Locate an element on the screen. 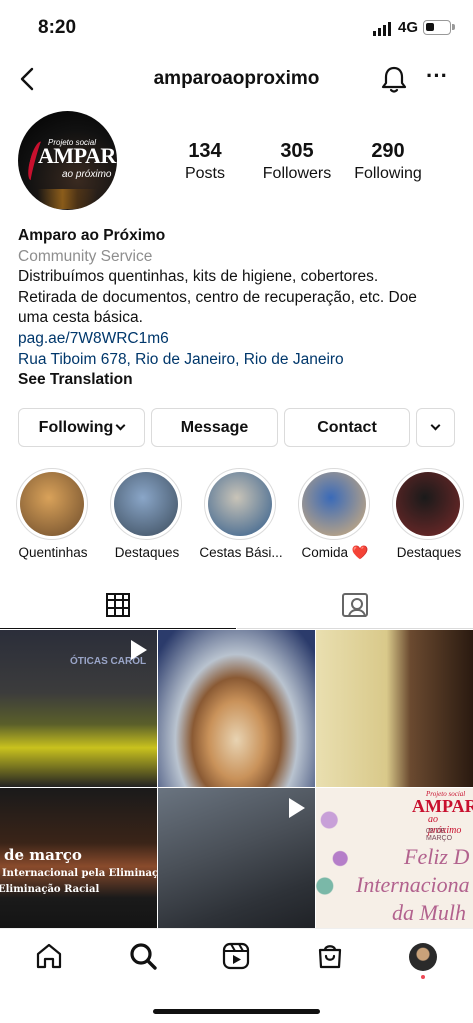 The height and width of the screenshot is (1023, 473). more-options-icon: ··· is located at coordinates (437, 78).